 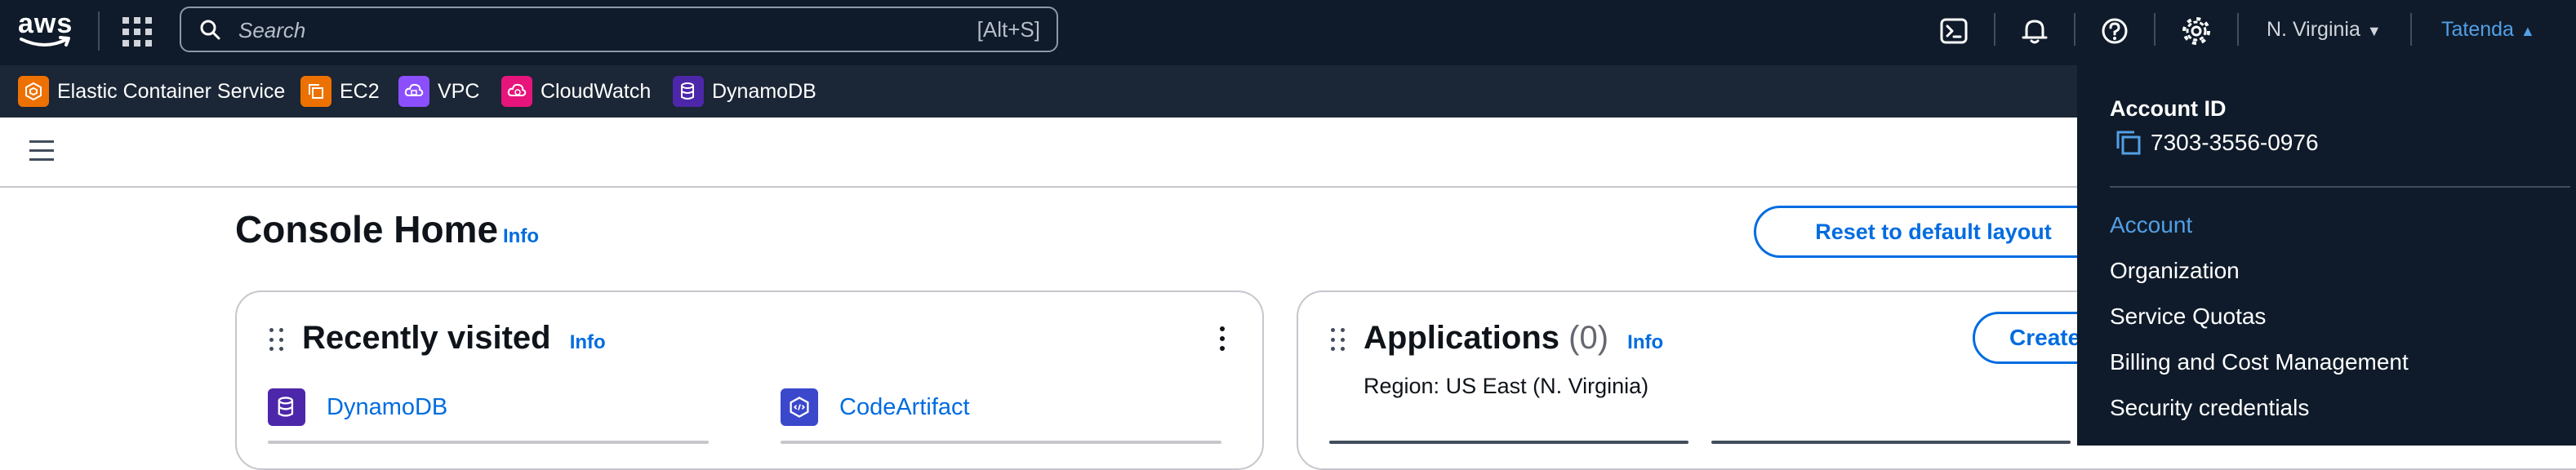 I want to click on vpc-service-icon, so click(x=413, y=91).